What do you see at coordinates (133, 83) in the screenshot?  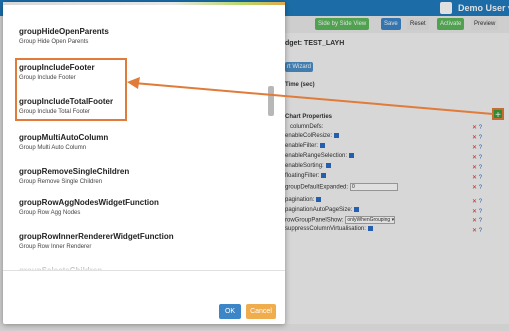 I see `arrow-head` at bounding box center [133, 83].